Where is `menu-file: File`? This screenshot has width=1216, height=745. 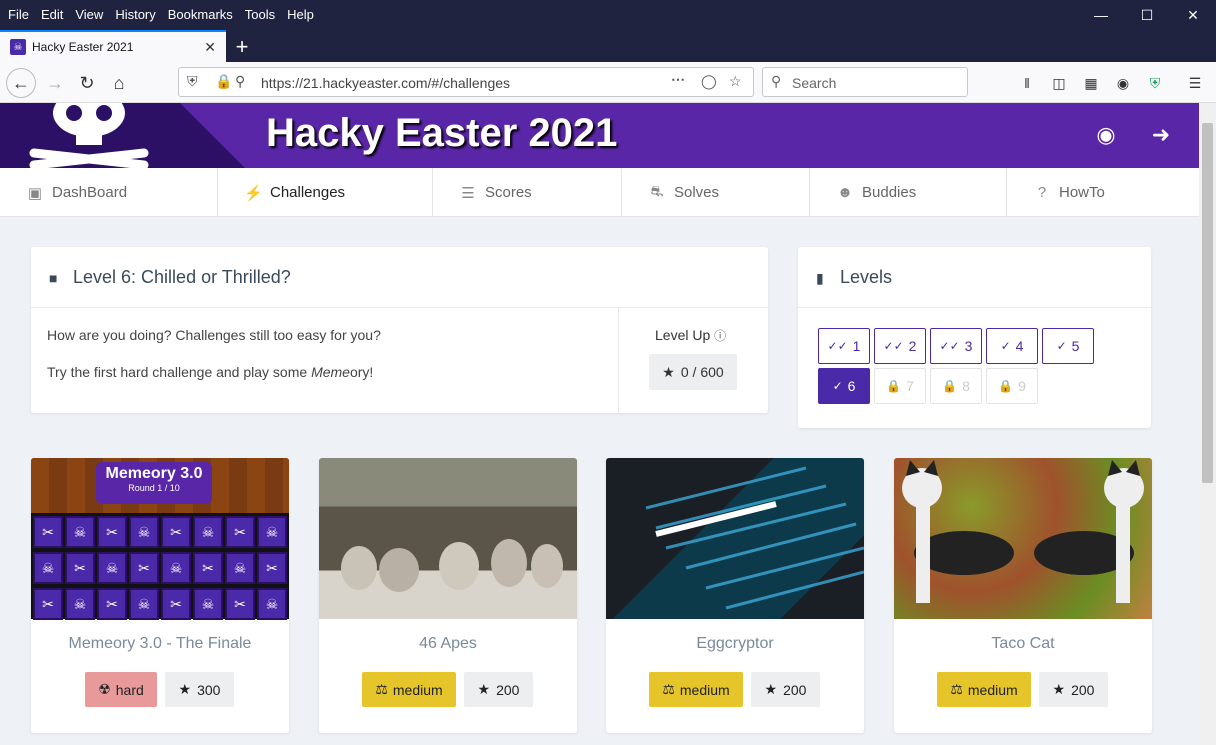
menu-file: File is located at coordinates (17, 15).